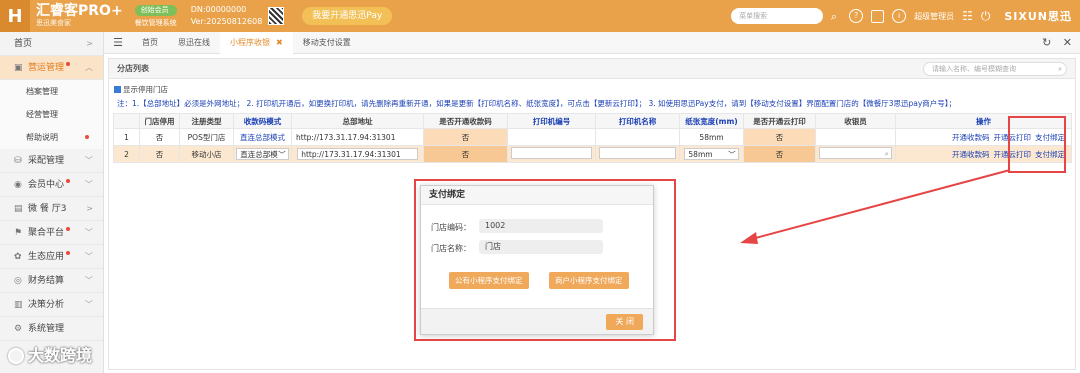 The image size is (1080, 373). Describe the element at coordinates (875, 206) in the screenshot. I see `annotation-arrow` at that location.